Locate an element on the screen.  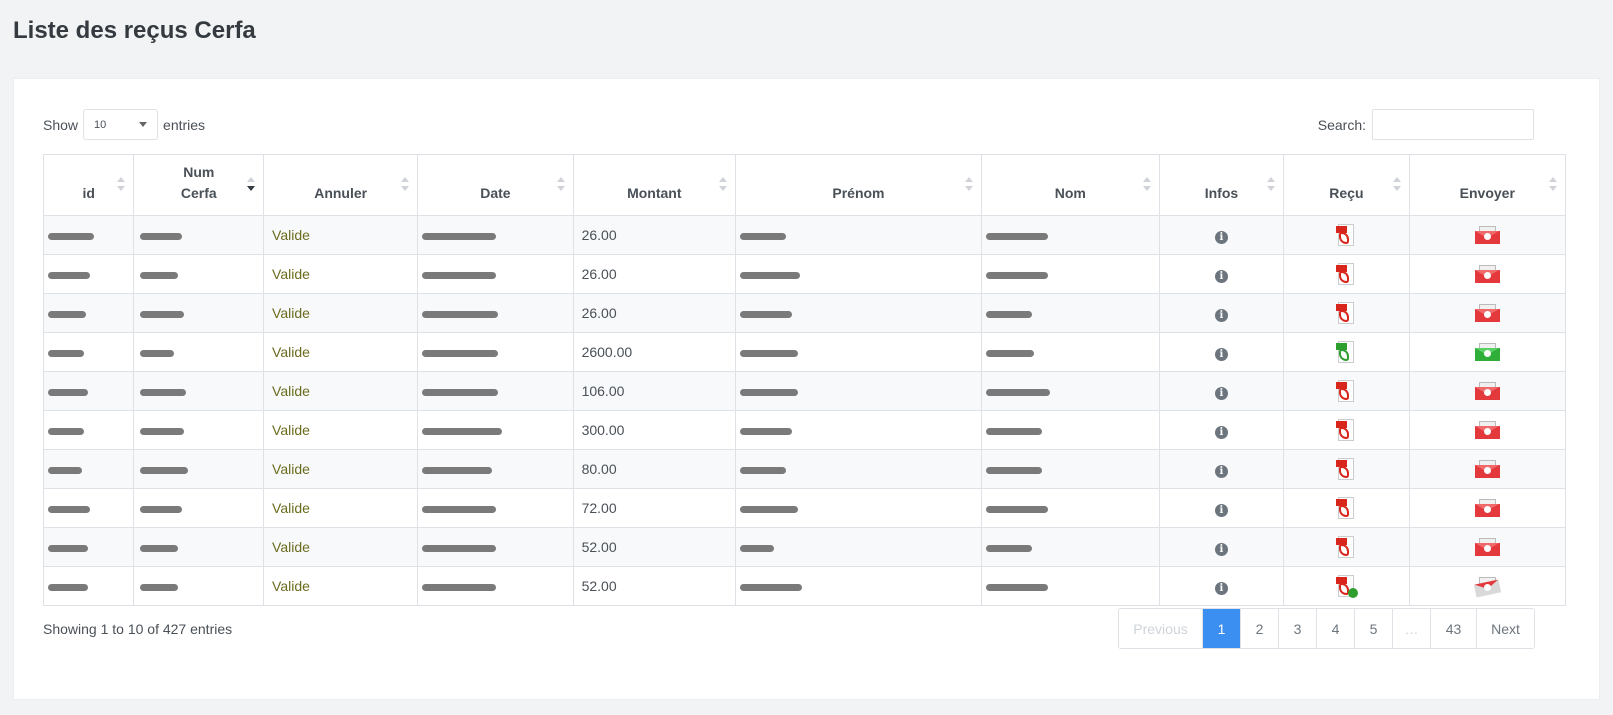
page-1-button: 1 is located at coordinates (1221, 628).